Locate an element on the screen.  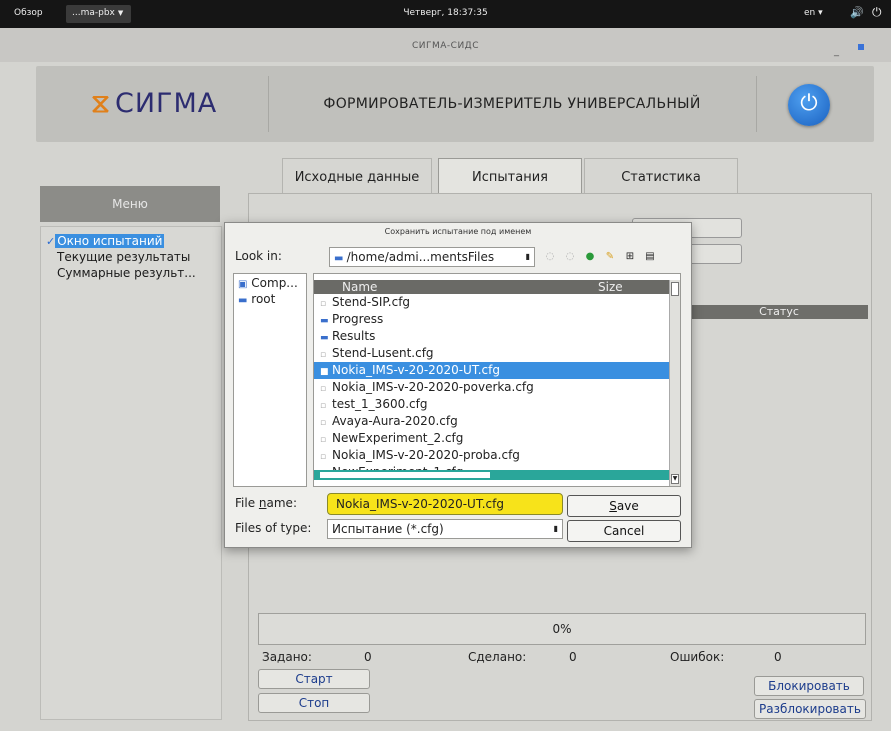
sigma-logo: ⧖ СИГМА is located at coordinates (154, 104).